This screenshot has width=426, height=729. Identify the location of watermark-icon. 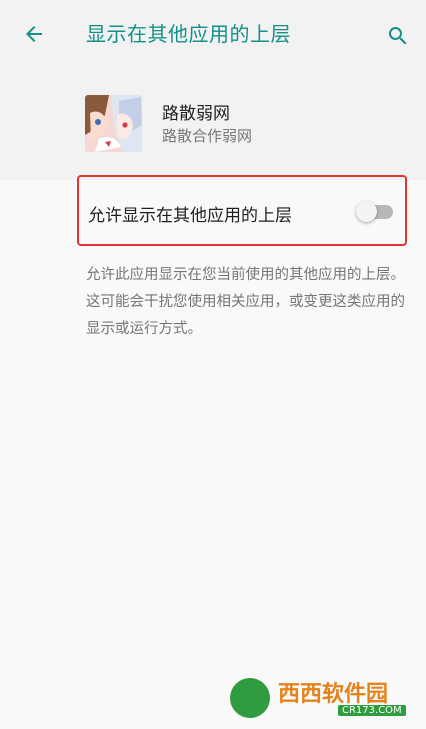
(250, 698).